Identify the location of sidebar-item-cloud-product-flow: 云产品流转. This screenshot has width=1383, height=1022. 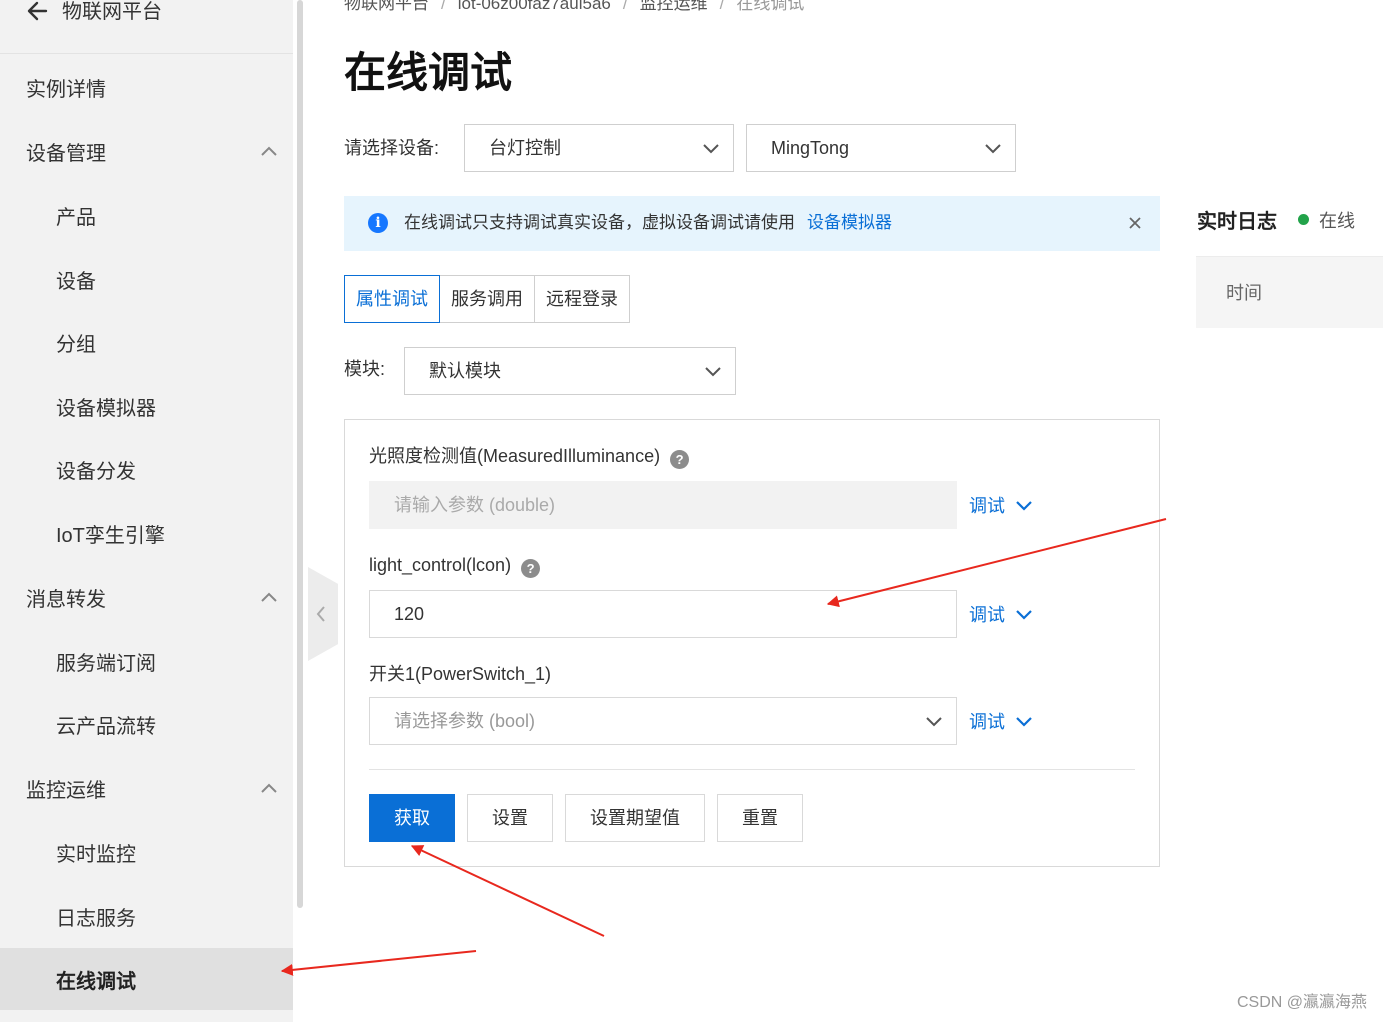
(146, 727).